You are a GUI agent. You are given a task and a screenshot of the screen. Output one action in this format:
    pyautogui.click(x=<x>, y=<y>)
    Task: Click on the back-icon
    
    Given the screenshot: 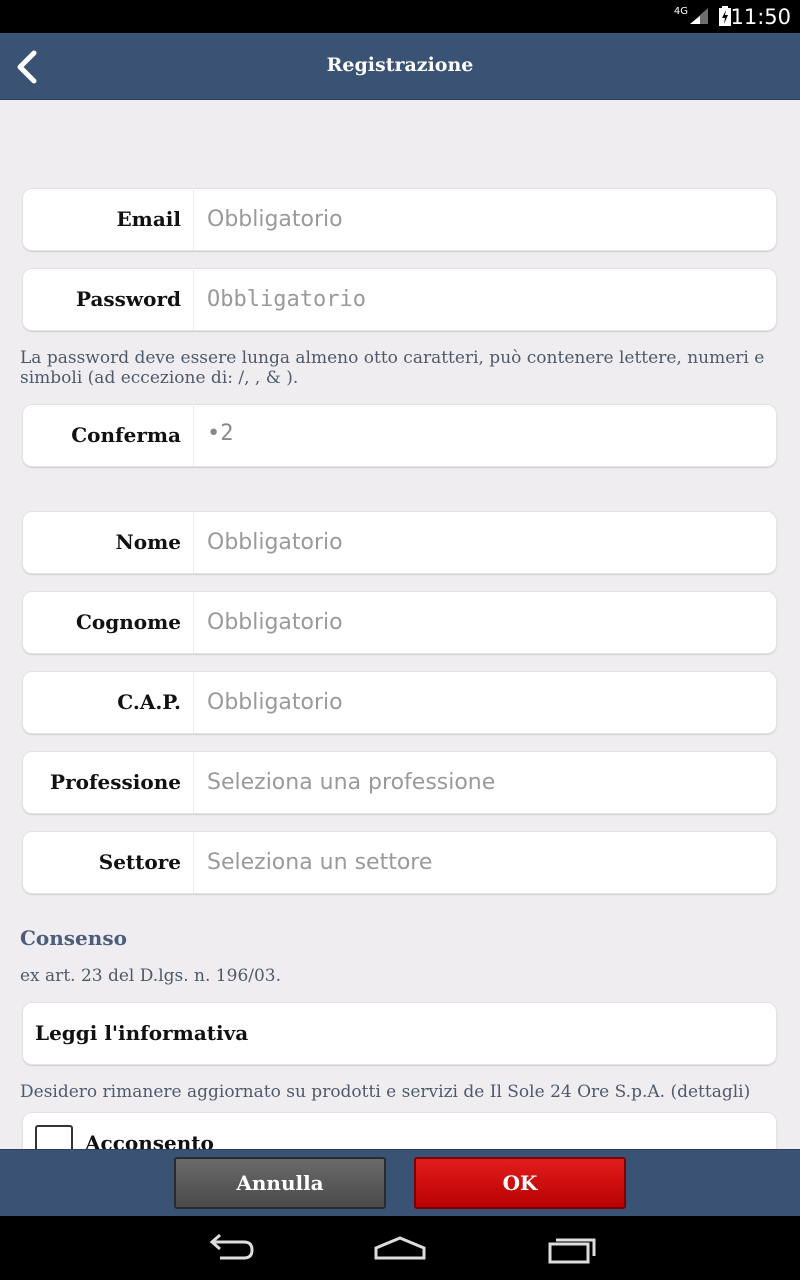 What is the action you would take?
    pyautogui.click(x=230, y=1248)
    